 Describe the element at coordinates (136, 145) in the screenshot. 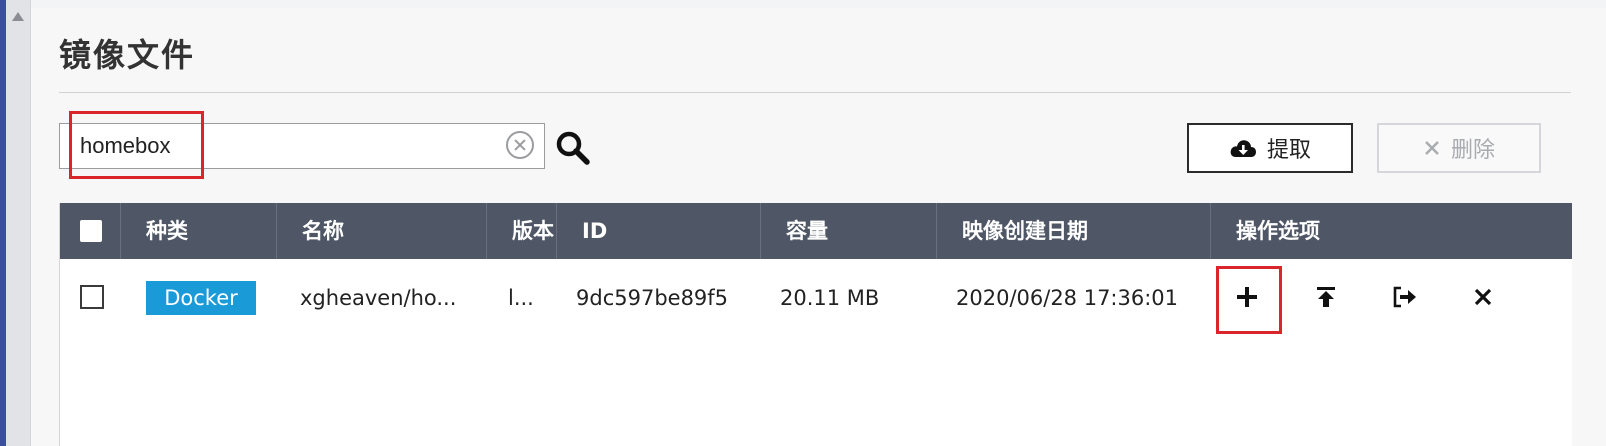

I see `search-highlight-box` at that location.